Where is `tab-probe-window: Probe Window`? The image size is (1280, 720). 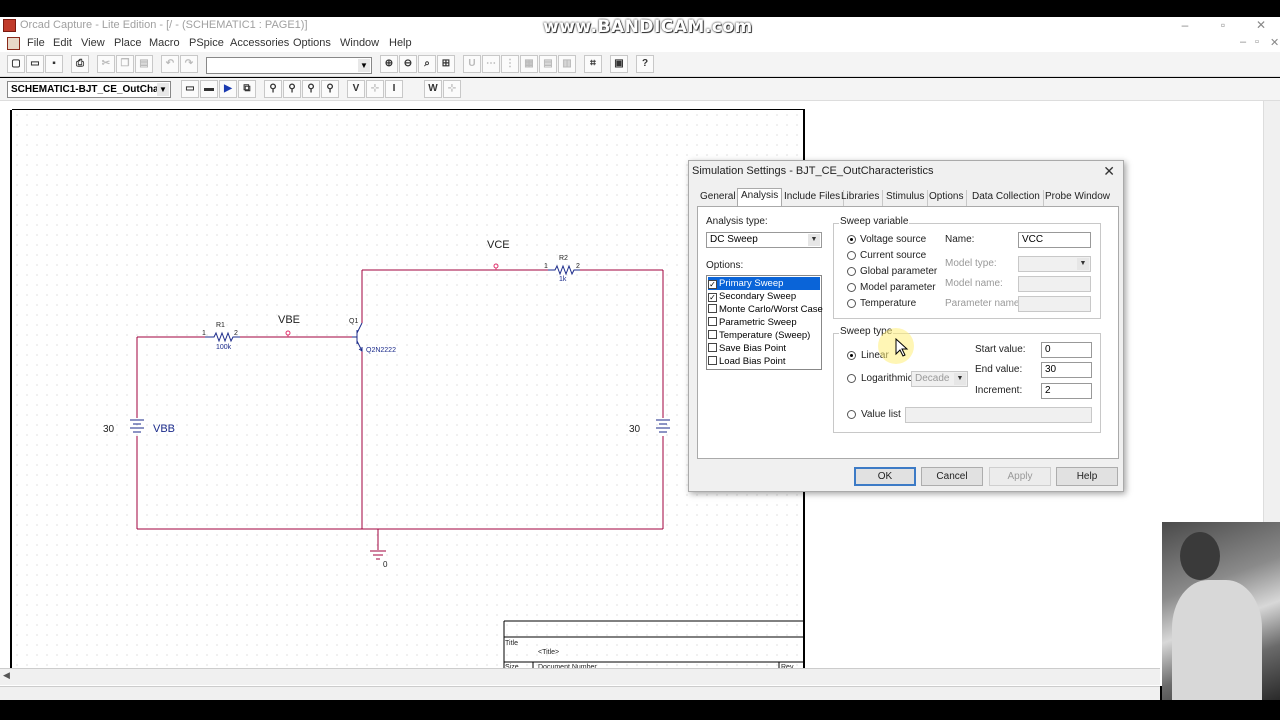 tab-probe-window: Probe Window is located at coordinates (1077, 198).